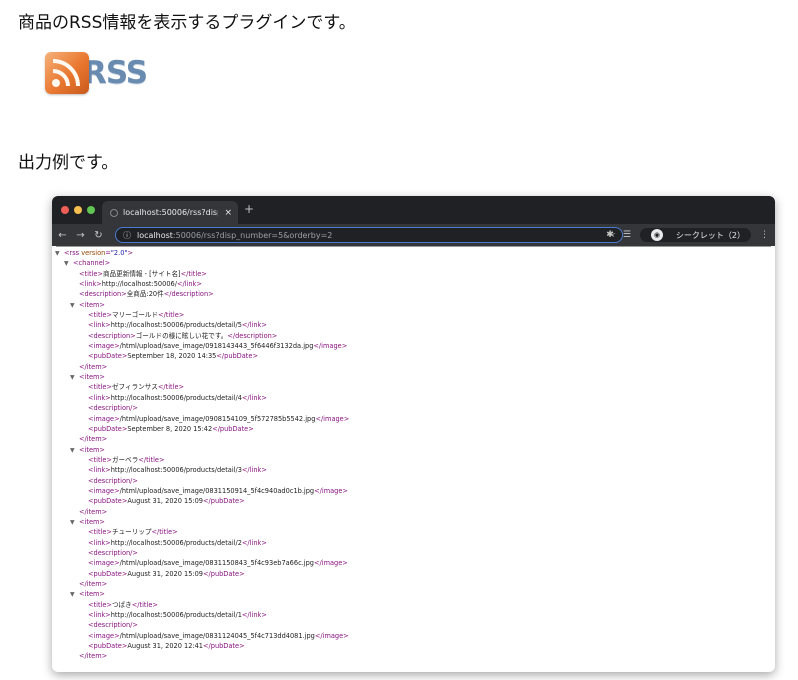 This screenshot has height=680, width=798. Describe the element at coordinates (115, 73) in the screenshot. I see `rss-logo-text: RSS` at that location.